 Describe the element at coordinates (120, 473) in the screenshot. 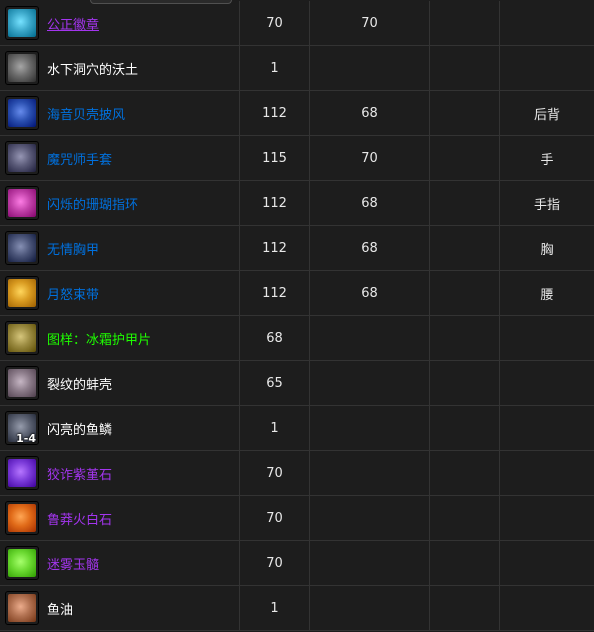

I see `item-cell: 狡诈紫堇石` at that location.